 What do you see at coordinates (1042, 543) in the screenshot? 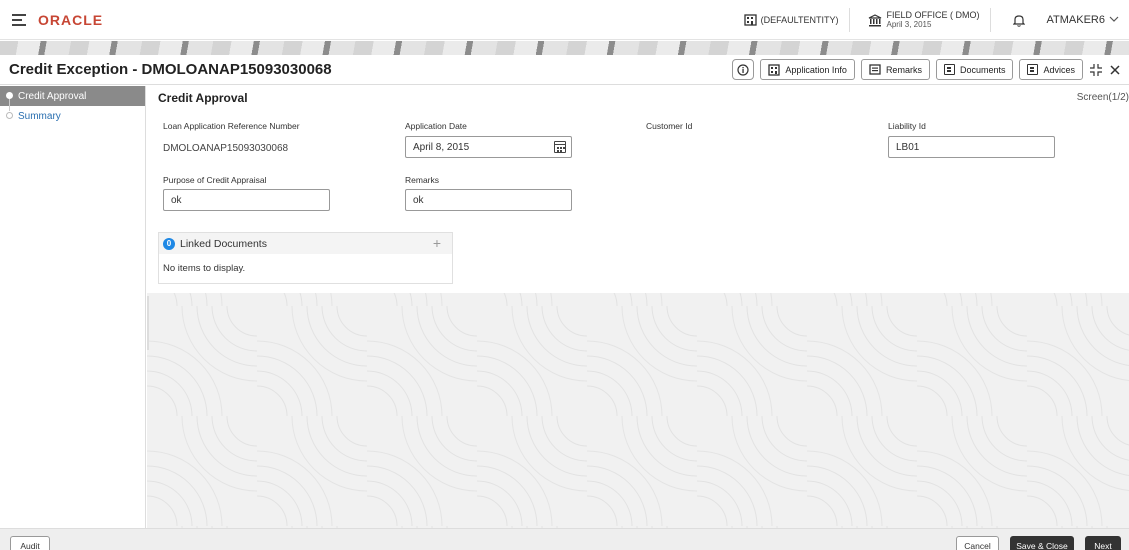
I see `save-close-button: Save & Close` at bounding box center [1042, 543].